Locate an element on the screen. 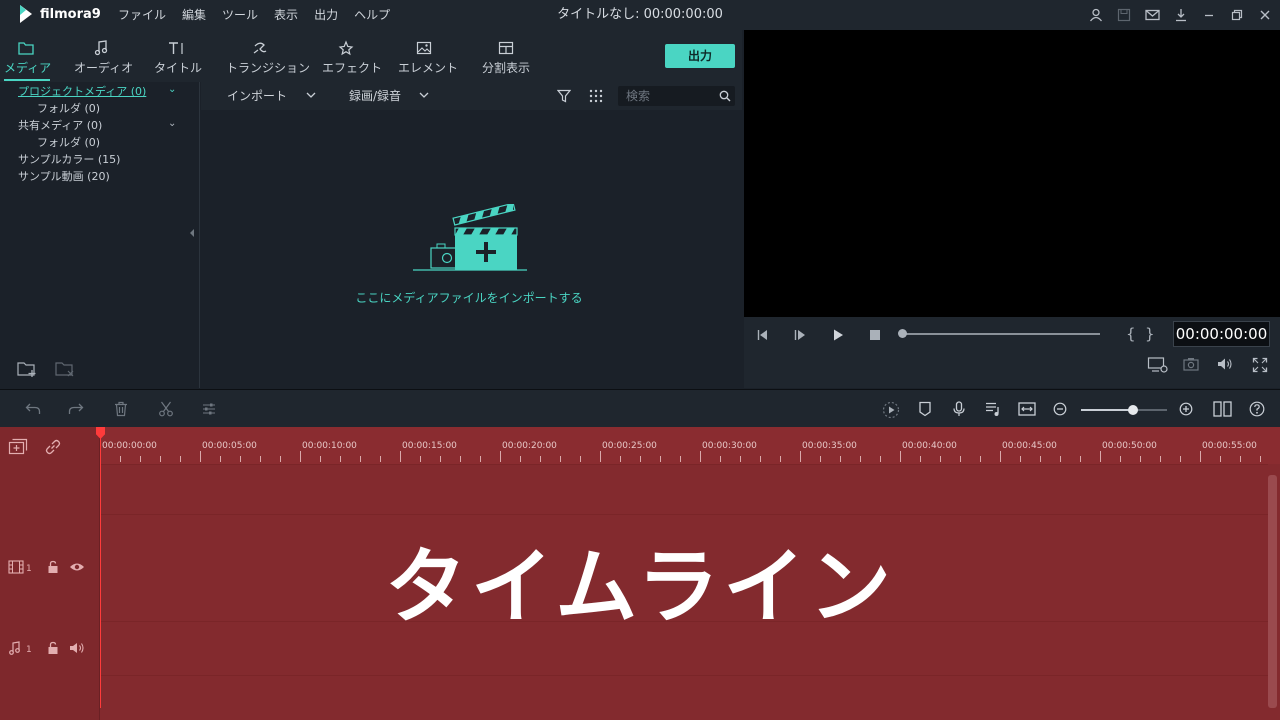  video-track-icon is located at coordinates (16, 567).